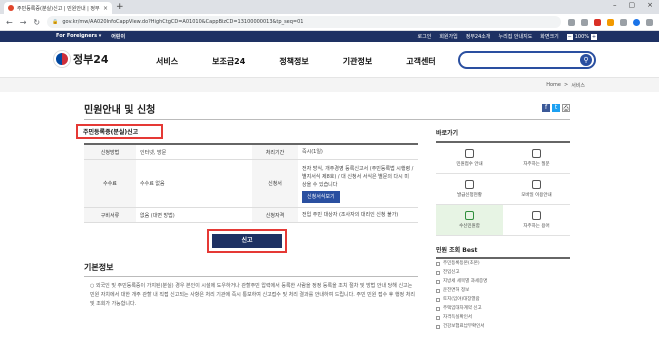  What do you see at coordinates (228, 61) in the screenshot?
I see `nav-subsidy: 보조금24` at bounding box center [228, 61].